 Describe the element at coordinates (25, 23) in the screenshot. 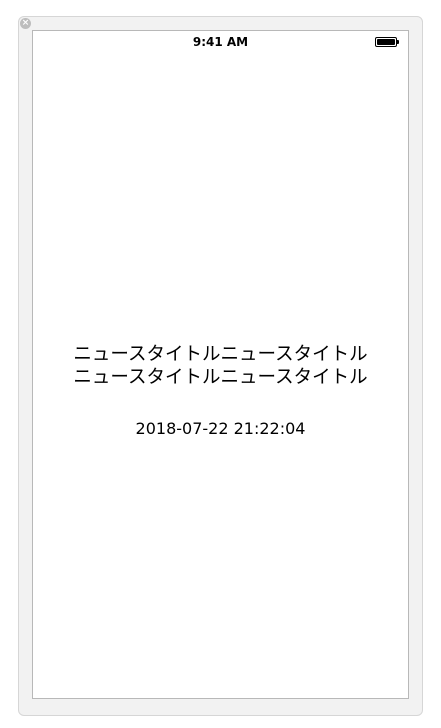

I see `close-icon: ×` at that location.